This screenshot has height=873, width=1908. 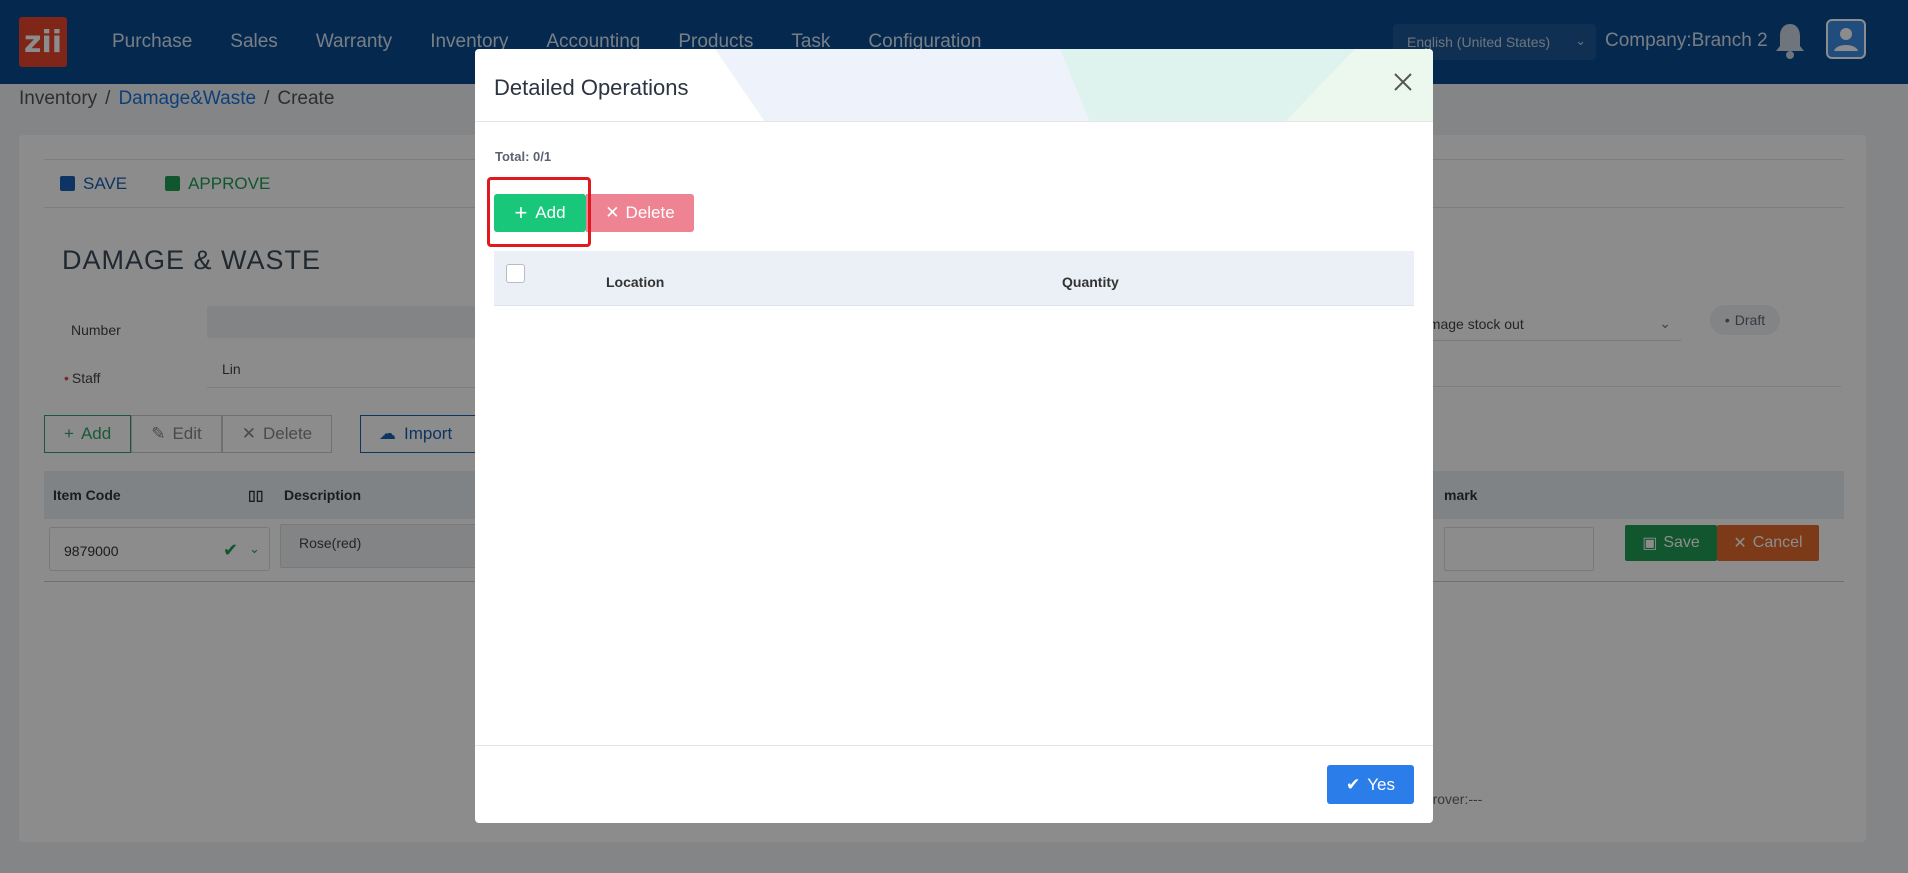 What do you see at coordinates (954, 278) in the screenshot?
I see `operations-table-header: Location Quantity` at bounding box center [954, 278].